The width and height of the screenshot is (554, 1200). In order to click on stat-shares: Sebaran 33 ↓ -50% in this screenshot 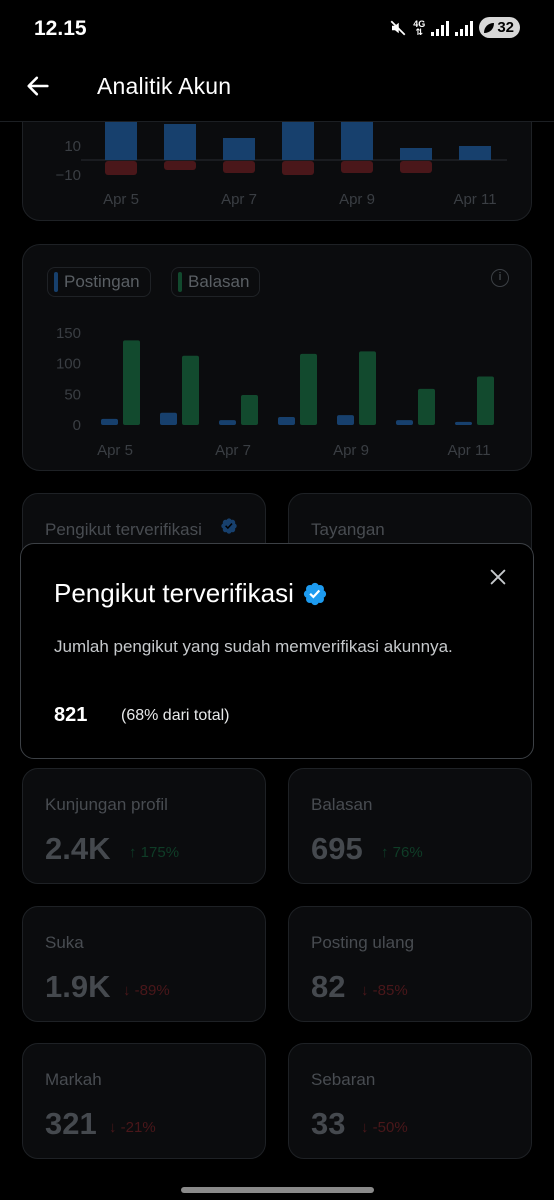, I will do `click(410, 1101)`.